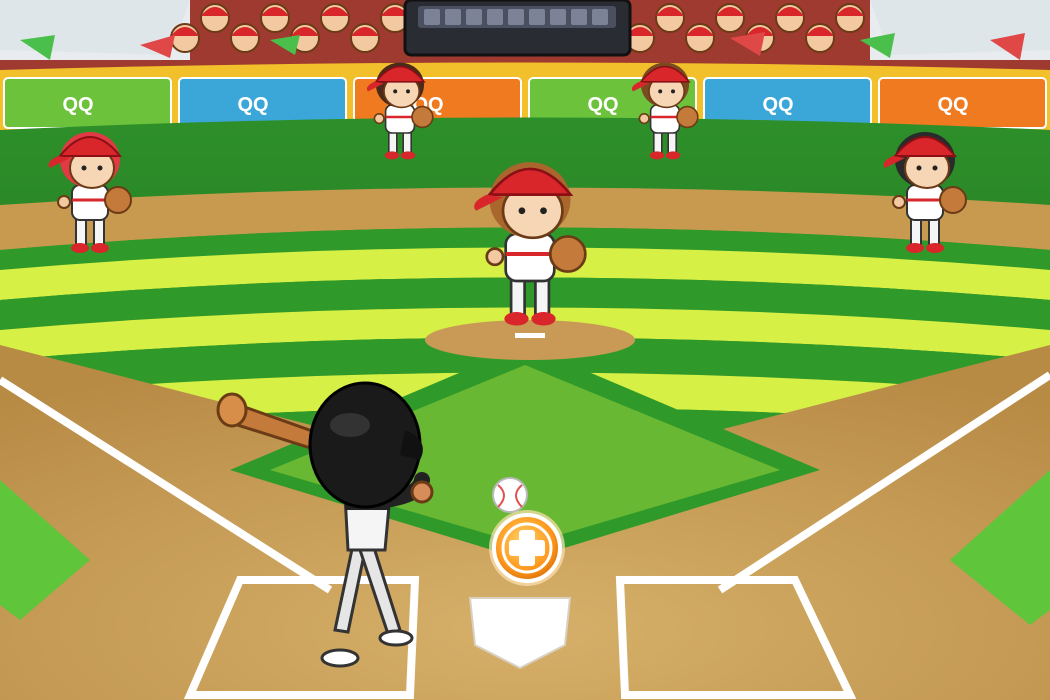 The height and width of the screenshot is (700, 1050). I want to click on pitchers-mound, so click(530, 340).